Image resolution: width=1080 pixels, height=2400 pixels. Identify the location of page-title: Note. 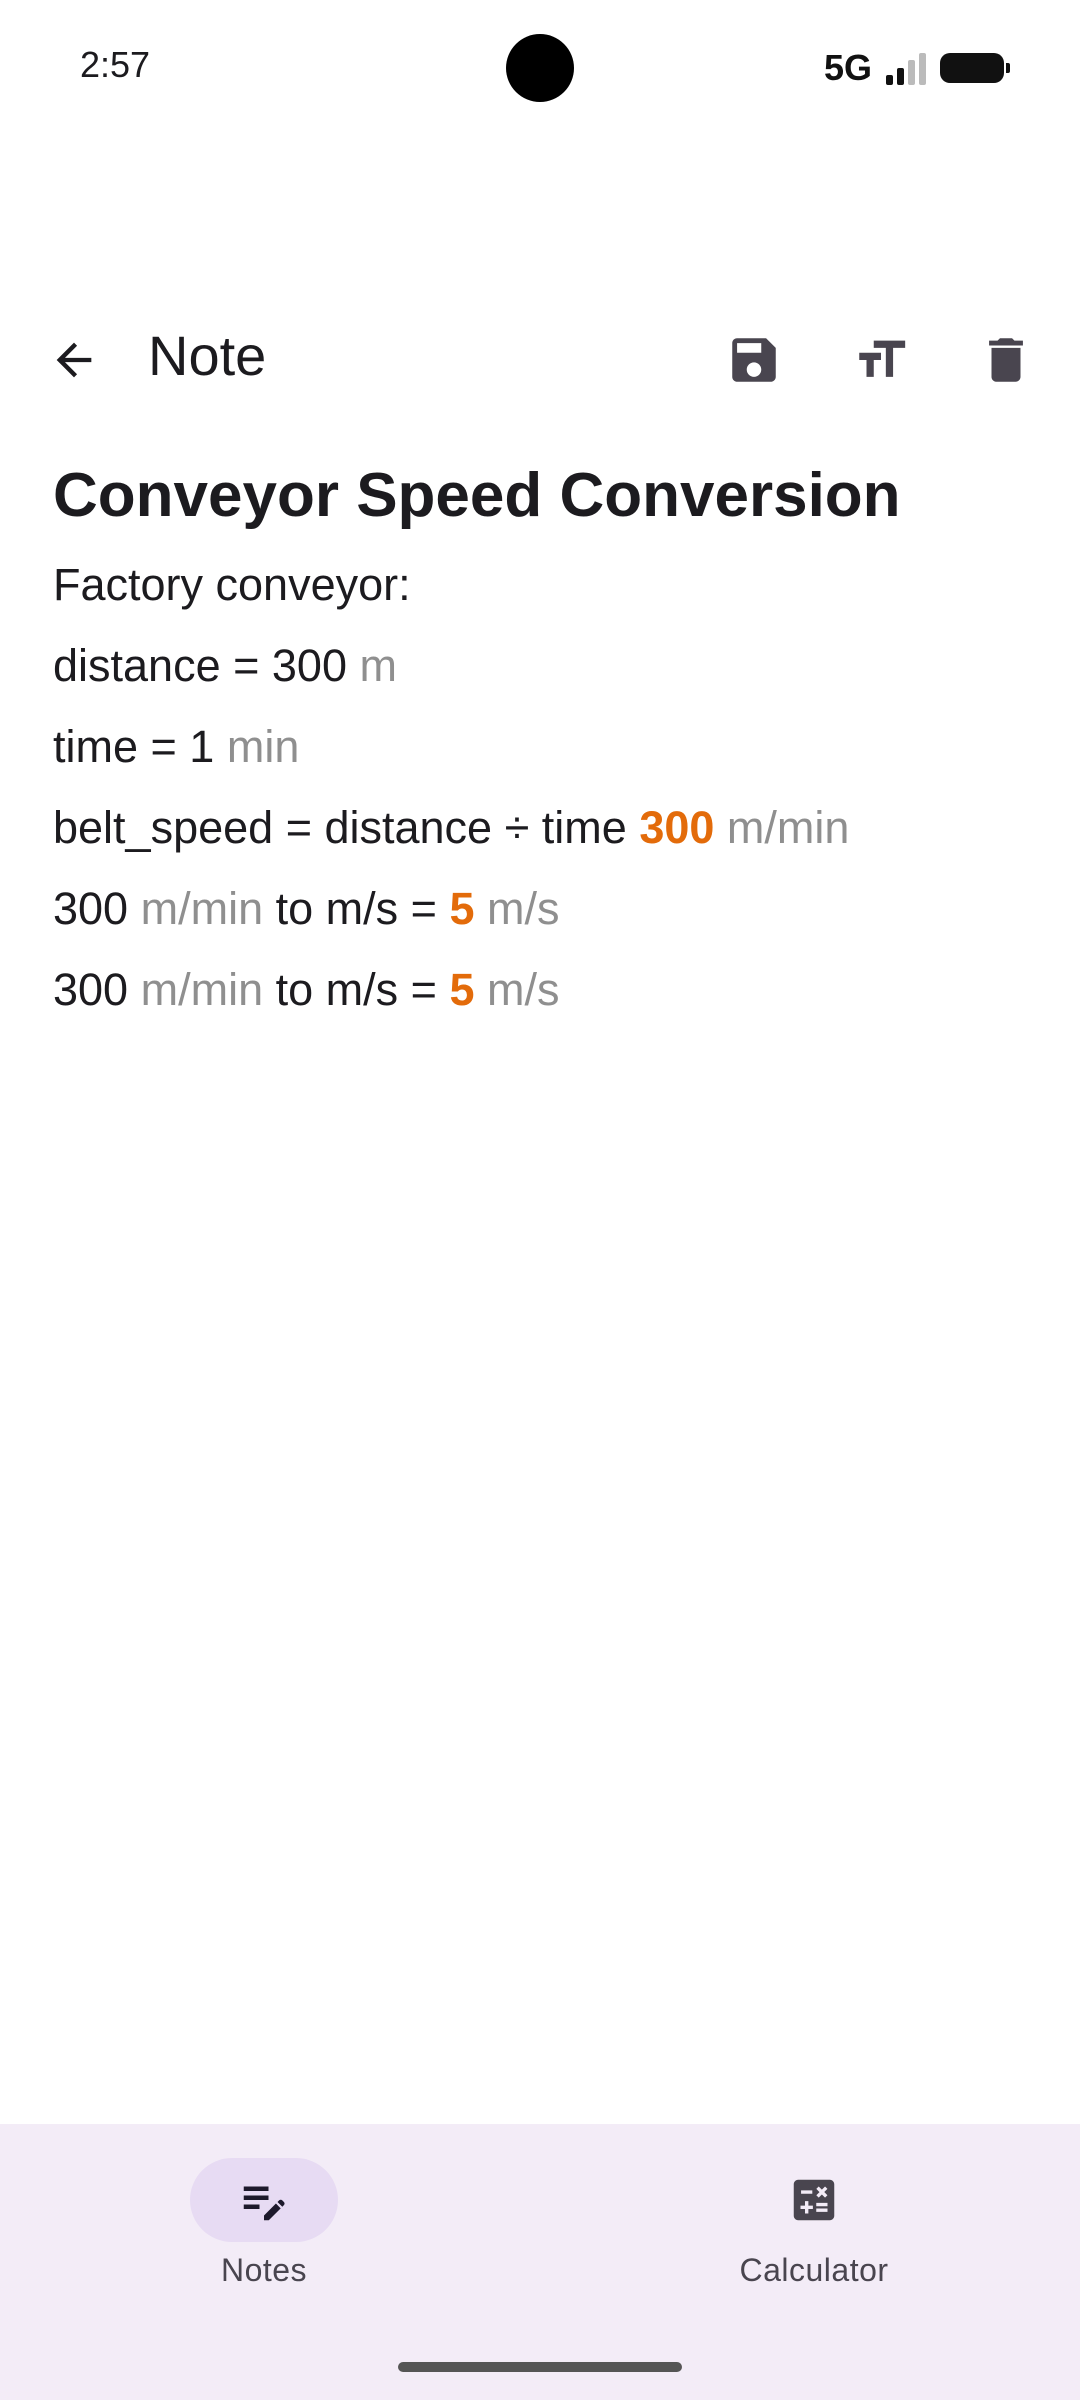
(207, 355).